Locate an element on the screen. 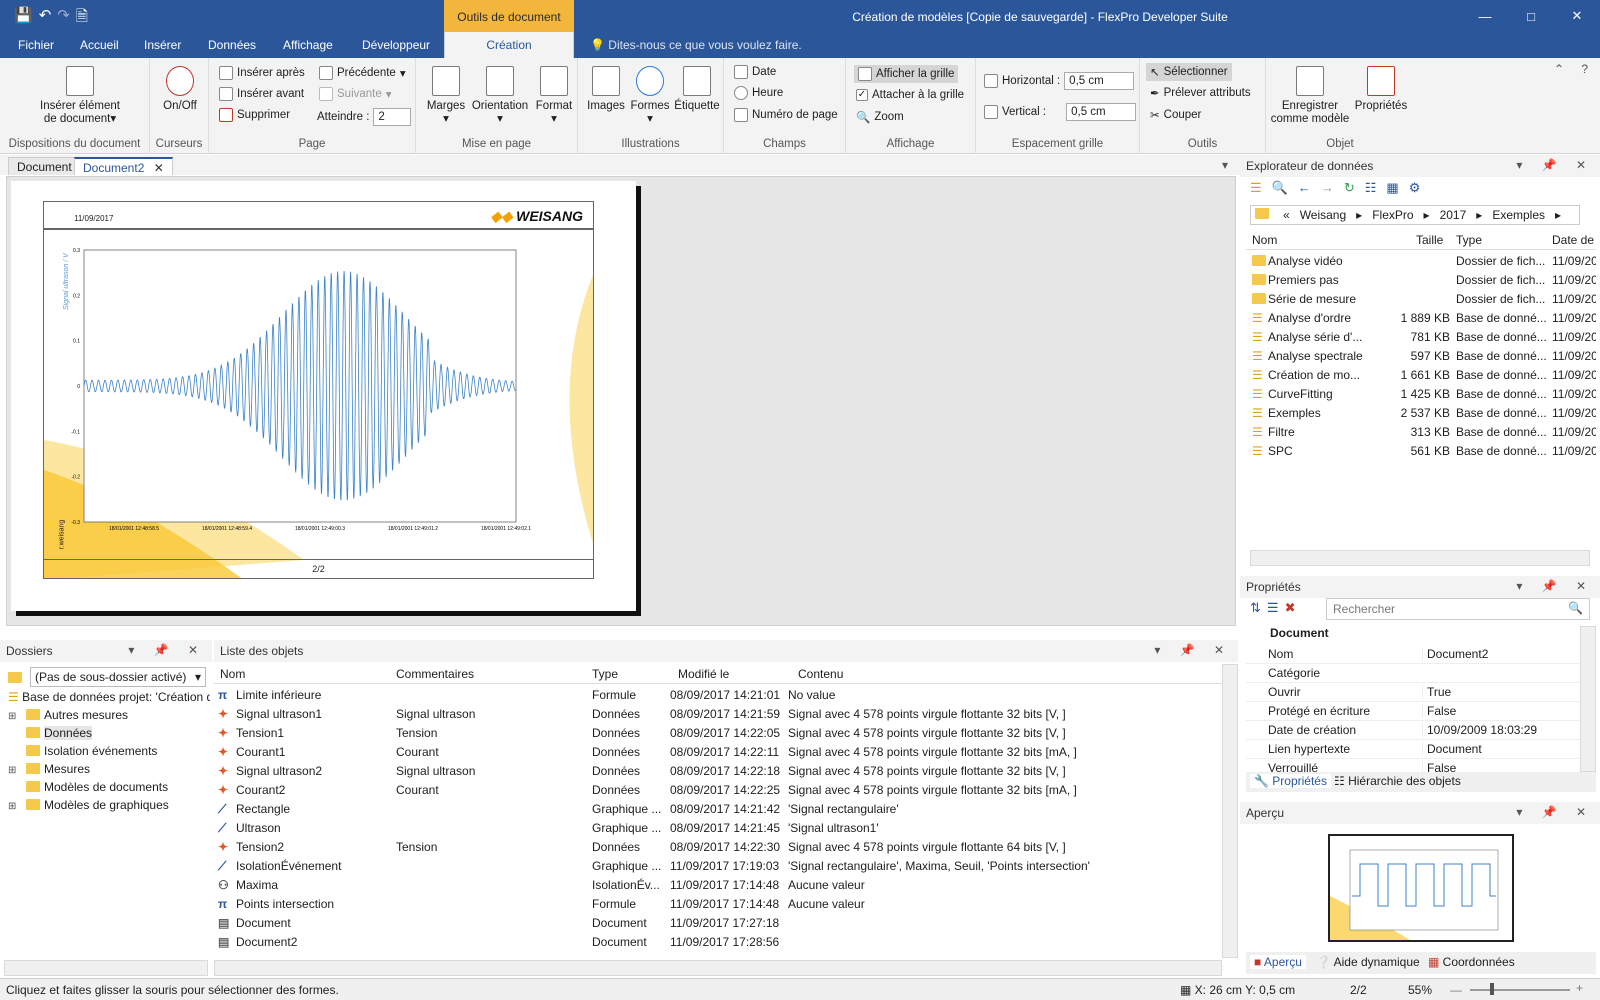 Image resolution: width=1600 pixels, height=1000 pixels. column-header-modifie: Modifié le is located at coordinates (703, 674).